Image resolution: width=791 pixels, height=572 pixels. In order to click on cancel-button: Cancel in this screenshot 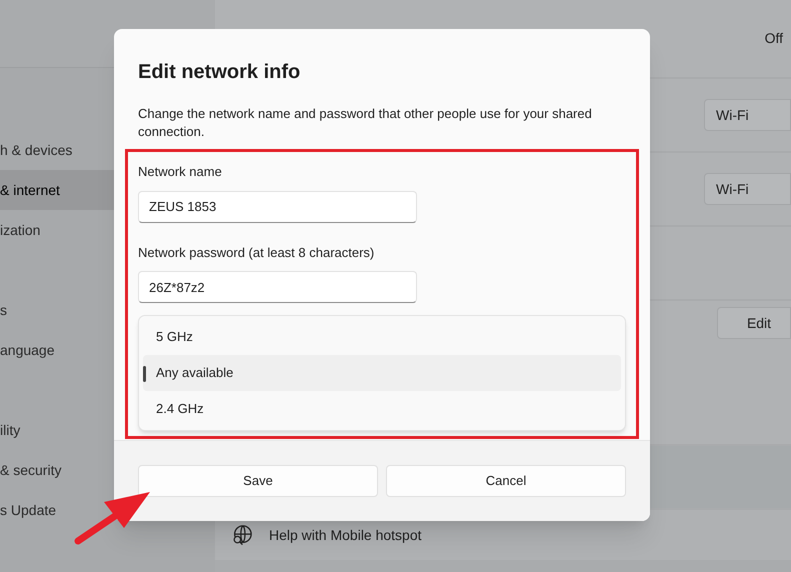, I will do `click(506, 481)`.